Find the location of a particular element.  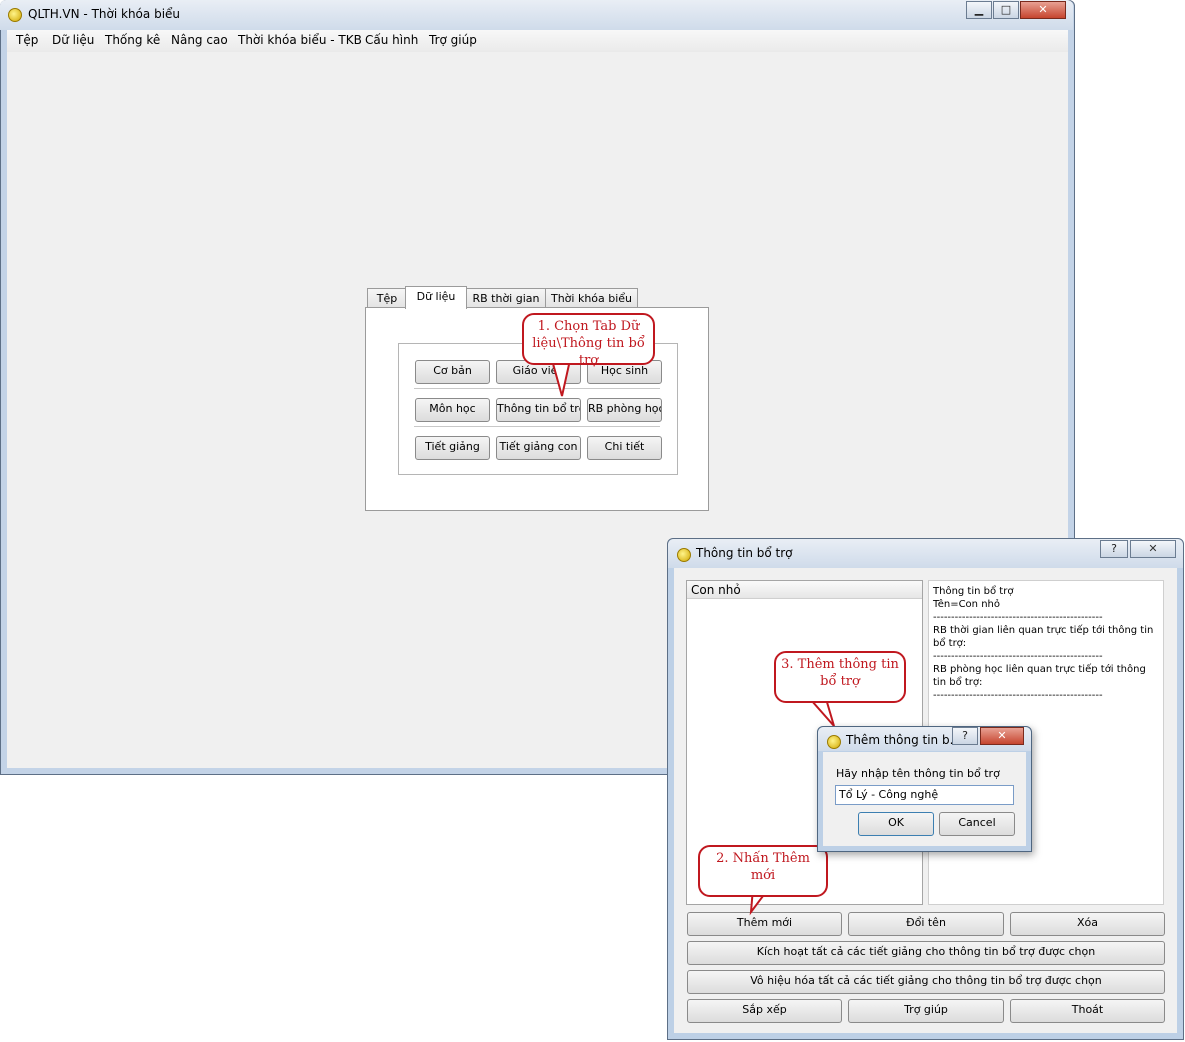

callout-step-1: 1. Chọn Tab Dữ liệu\Thông tin bổ trợ is located at coordinates (588, 340).